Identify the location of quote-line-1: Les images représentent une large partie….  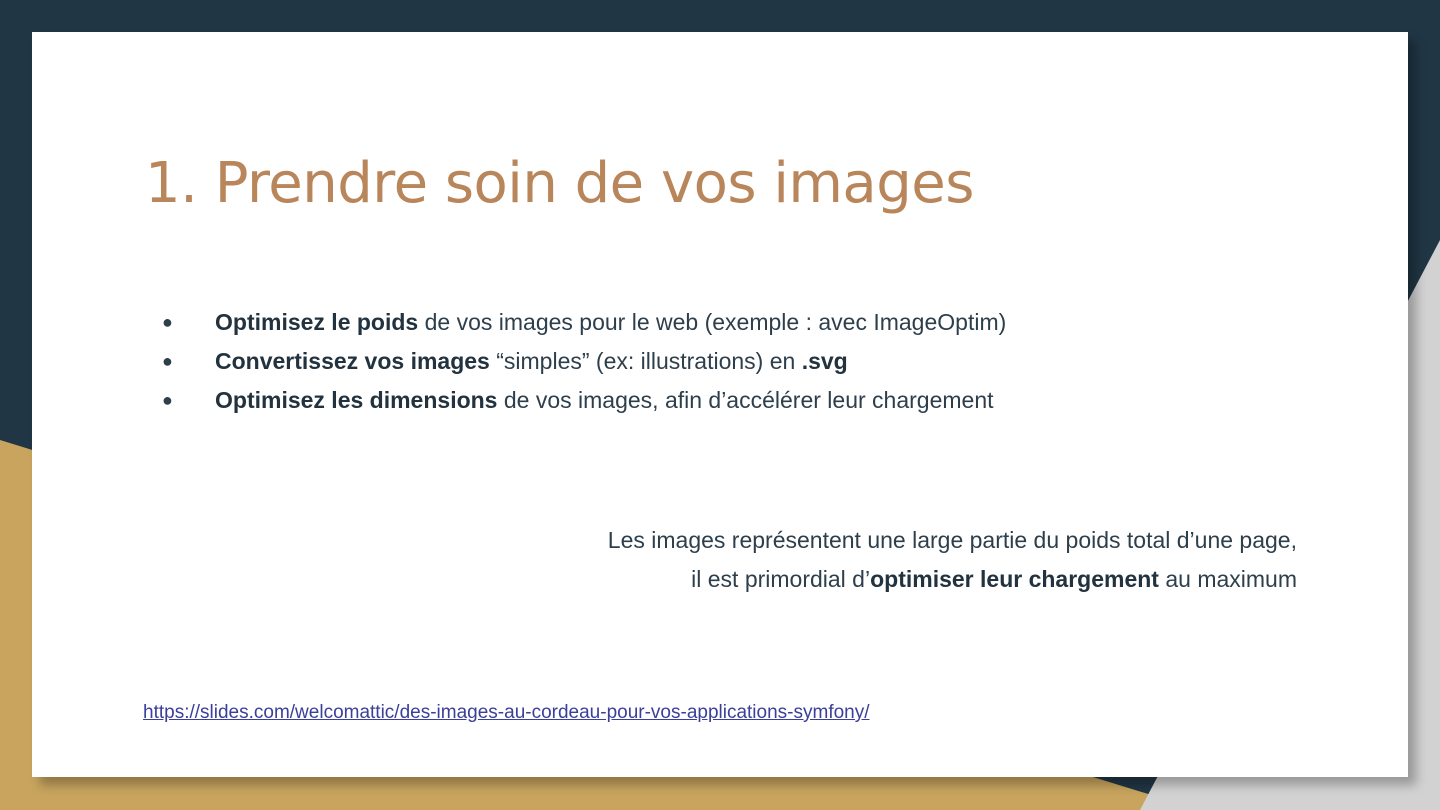
(952, 540).